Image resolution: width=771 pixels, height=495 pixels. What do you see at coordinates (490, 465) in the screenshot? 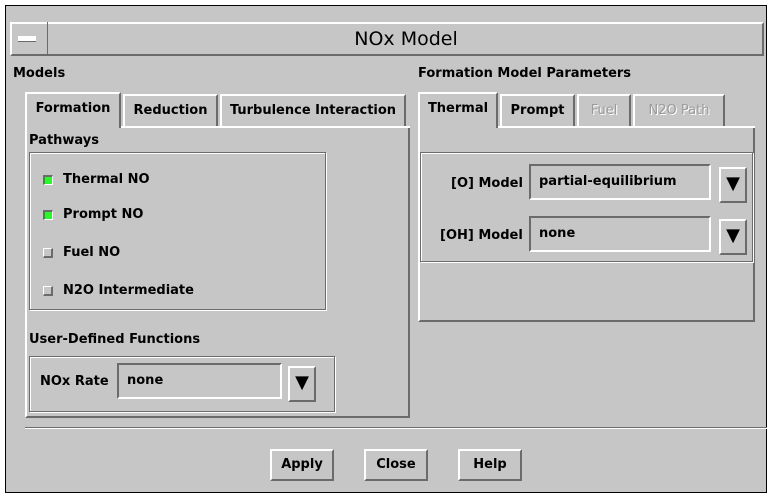
I see `help-button: Help` at bounding box center [490, 465].